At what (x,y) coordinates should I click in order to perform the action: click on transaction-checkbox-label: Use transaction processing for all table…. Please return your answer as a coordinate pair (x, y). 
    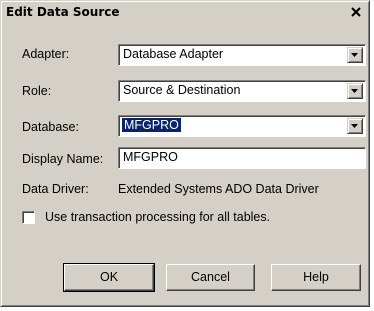
    Looking at the image, I should click on (157, 217).